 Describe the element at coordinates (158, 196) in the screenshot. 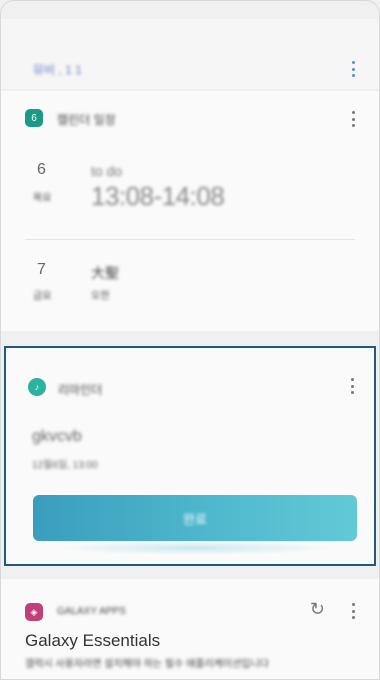

I see `event-1-time: 13:08-14:08` at that location.